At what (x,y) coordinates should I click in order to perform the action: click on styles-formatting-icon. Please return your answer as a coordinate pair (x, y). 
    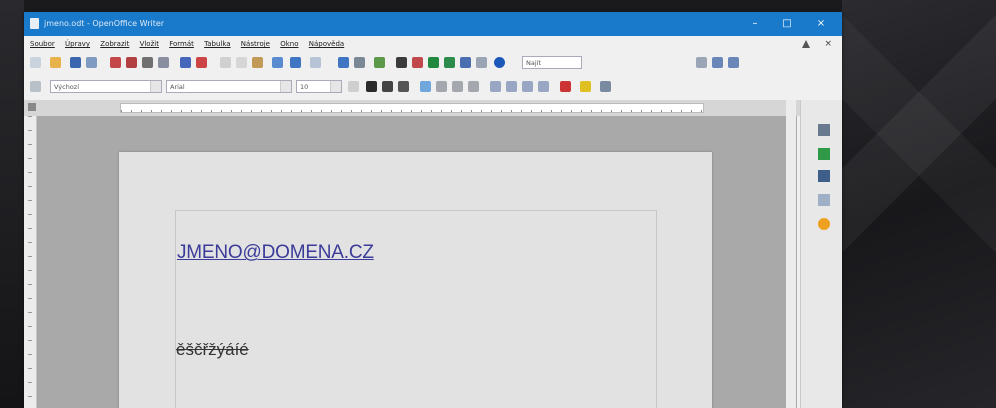
    Looking at the image, I should click on (824, 154).